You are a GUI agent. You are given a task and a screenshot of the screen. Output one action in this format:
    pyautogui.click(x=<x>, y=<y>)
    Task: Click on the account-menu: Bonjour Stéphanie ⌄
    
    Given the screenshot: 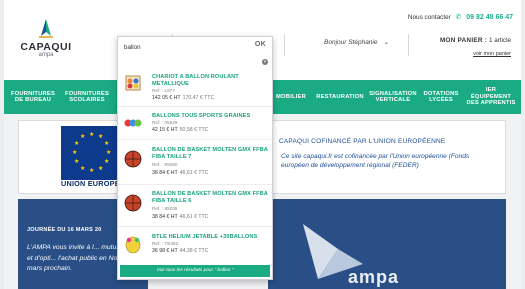 What is the action you would take?
    pyautogui.click(x=356, y=42)
    